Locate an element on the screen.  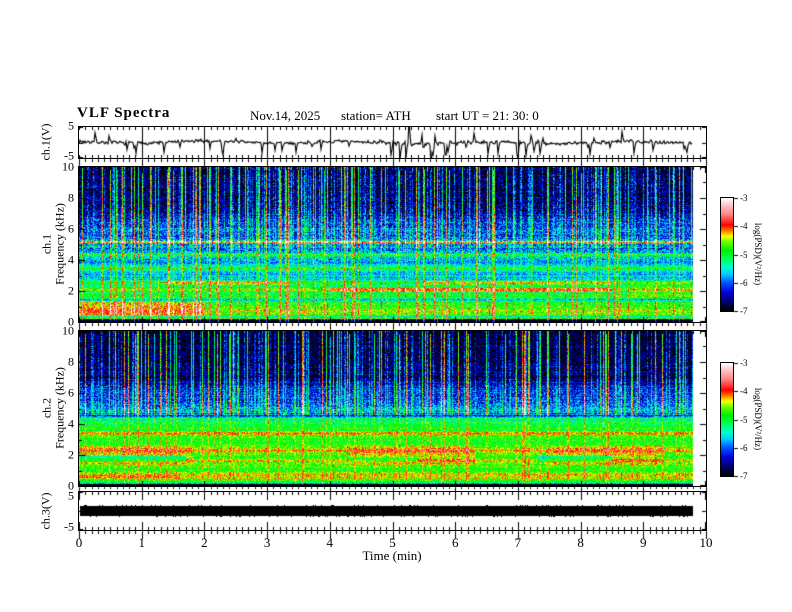
x-tick-label: 5 is located at coordinates (392, 542).